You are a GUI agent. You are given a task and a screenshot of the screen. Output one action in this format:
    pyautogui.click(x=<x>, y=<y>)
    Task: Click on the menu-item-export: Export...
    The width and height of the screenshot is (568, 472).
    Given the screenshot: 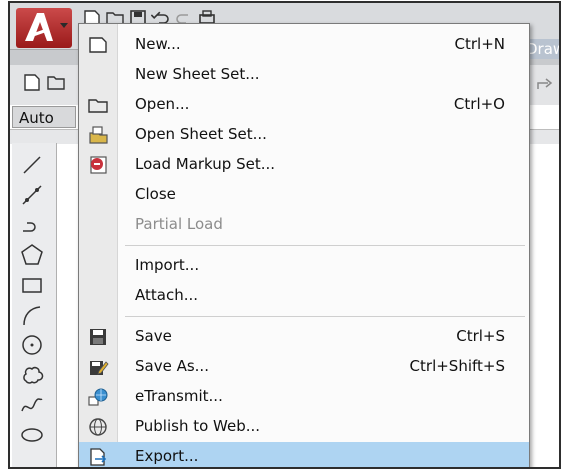 What is the action you would take?
    pyautogui.click(x=304, y=454)
    